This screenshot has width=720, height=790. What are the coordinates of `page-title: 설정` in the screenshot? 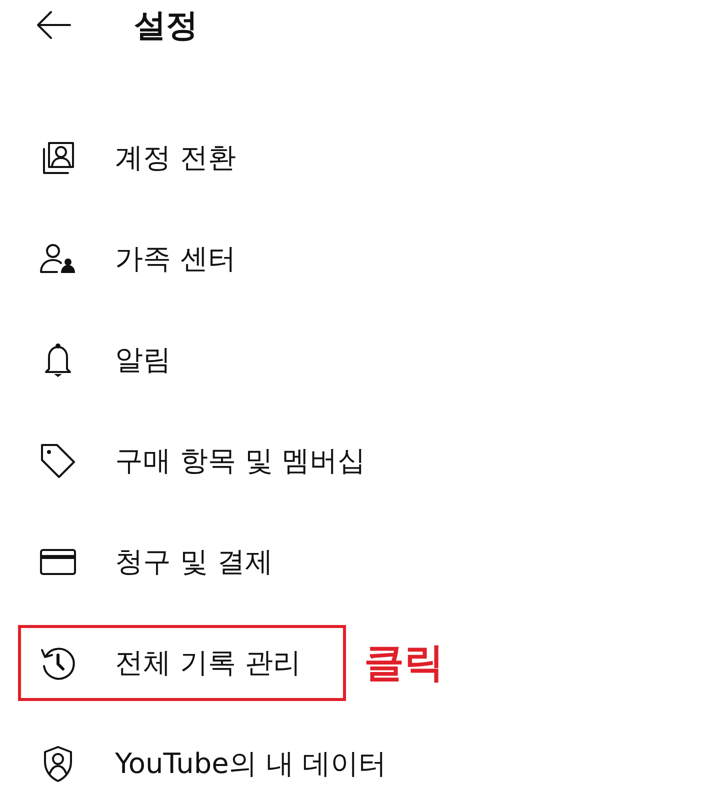 It's located at (166, 25).